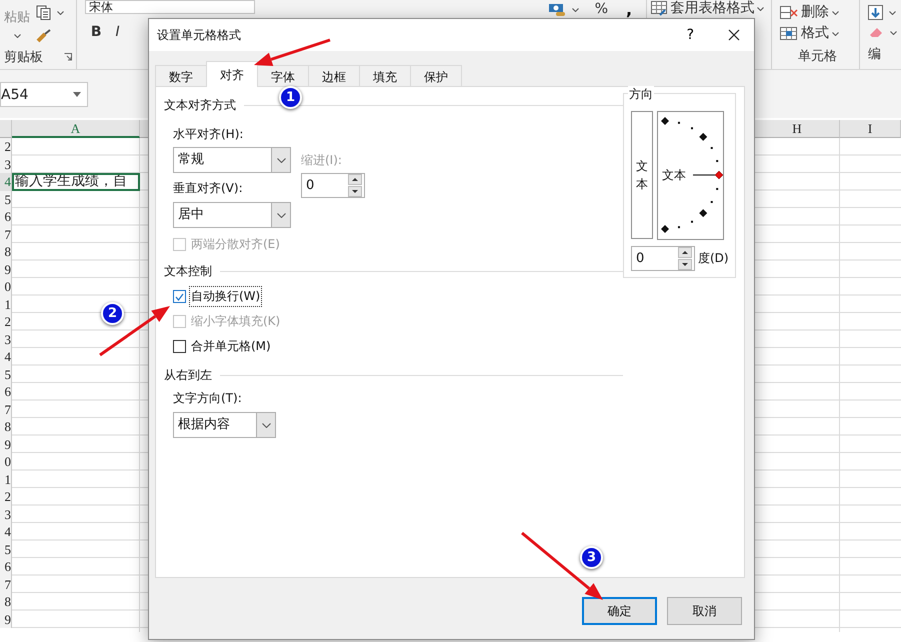  I want to click on dropdown: 居中, so click(232, 215).